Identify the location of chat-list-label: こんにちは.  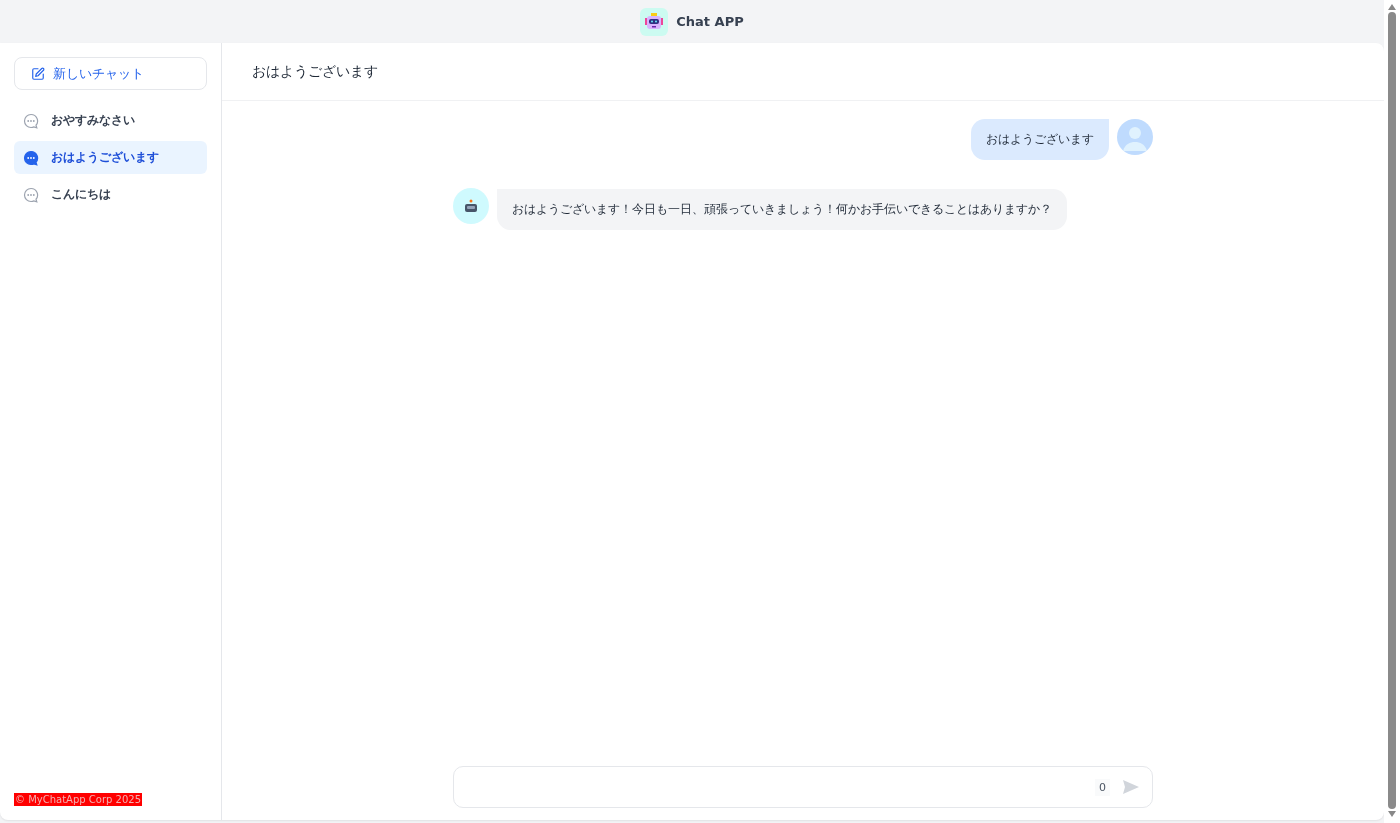
(81, 194).